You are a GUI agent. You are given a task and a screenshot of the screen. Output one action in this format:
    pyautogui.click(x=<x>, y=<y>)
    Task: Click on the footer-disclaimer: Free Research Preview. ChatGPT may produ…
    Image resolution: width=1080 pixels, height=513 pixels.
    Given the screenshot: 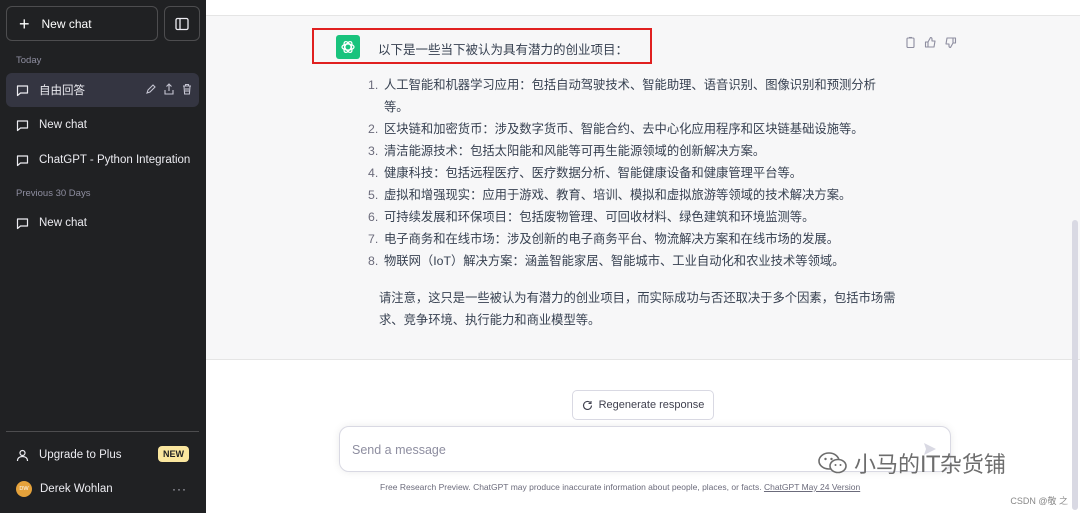 What is the action you would take?
    pyautogui.click(x=620, y=487)
    